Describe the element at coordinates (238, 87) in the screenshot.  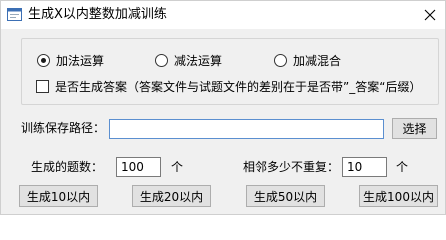
I see `generate-answer-label: 是否生成答案（答案文件与试题文件的差别在于是否带”_答案“后缀）` at that location.